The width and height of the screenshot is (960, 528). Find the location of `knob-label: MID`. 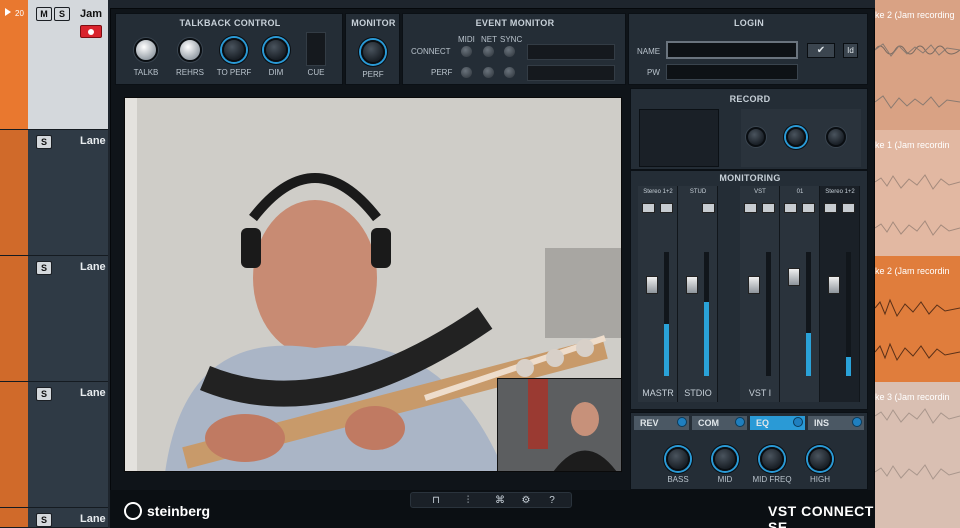

knob-label: MID is located at coordinates (725, 479).